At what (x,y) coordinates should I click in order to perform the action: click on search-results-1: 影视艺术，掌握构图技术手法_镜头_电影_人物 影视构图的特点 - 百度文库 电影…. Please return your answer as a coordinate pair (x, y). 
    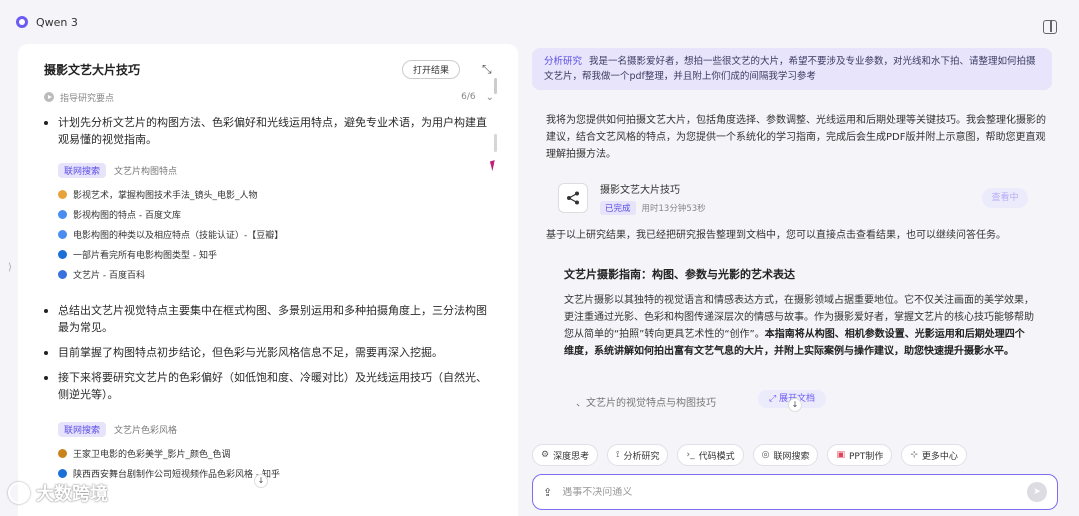
    Looking at the image, I should click on (276, 234).